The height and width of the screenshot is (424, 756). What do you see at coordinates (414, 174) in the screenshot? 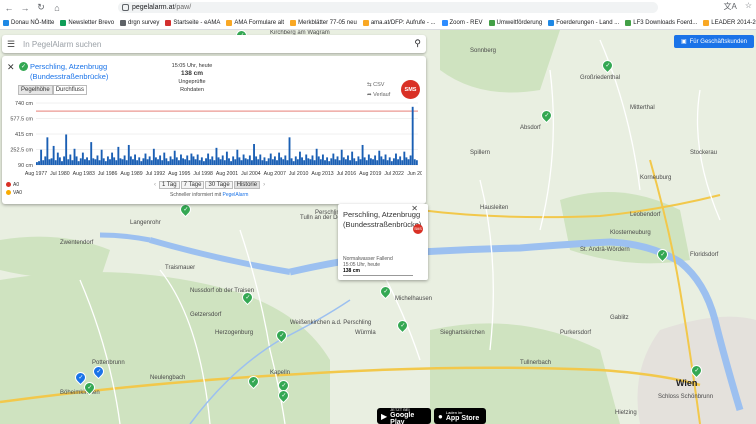
I see `chart-xtick-label: Jun 2025` at bounding box center [414, 174].